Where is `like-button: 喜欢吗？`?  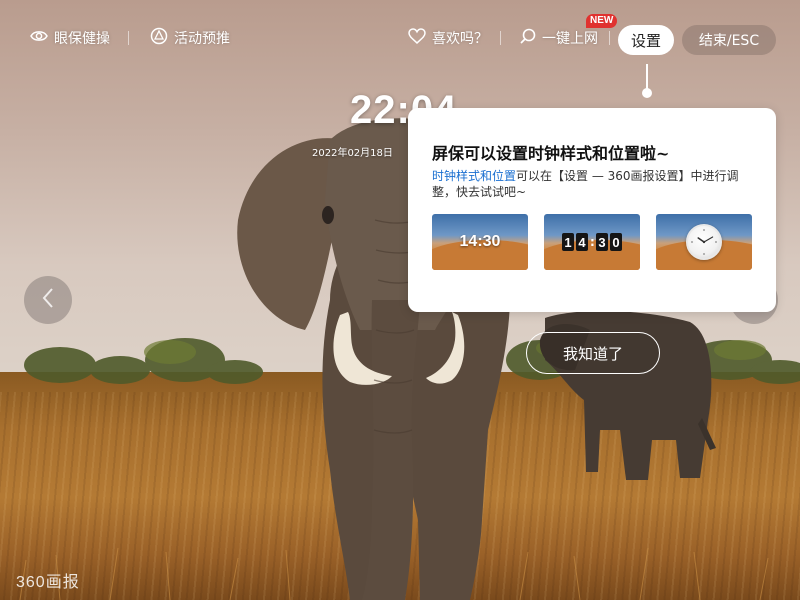
like-button: 喜欢吗？ is located at coordinates (448, 38).